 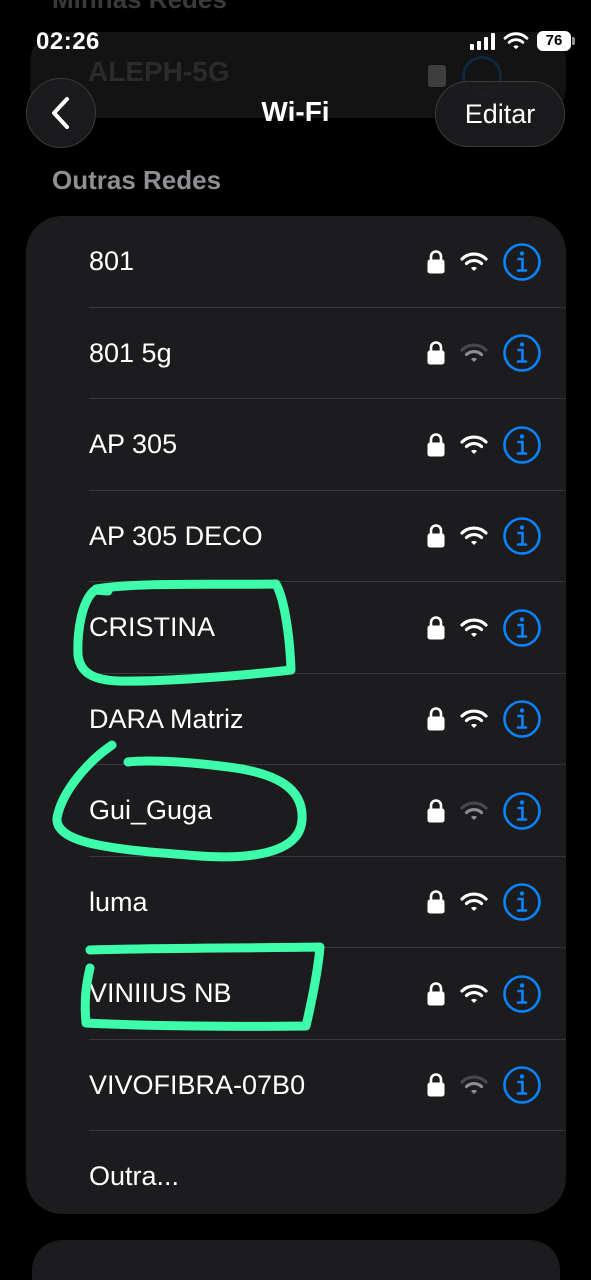 What do you see at coordinates (296, 994) in the screenshot?
I see `network-row: VINIIUS NB` at bounding box center [296, 994].